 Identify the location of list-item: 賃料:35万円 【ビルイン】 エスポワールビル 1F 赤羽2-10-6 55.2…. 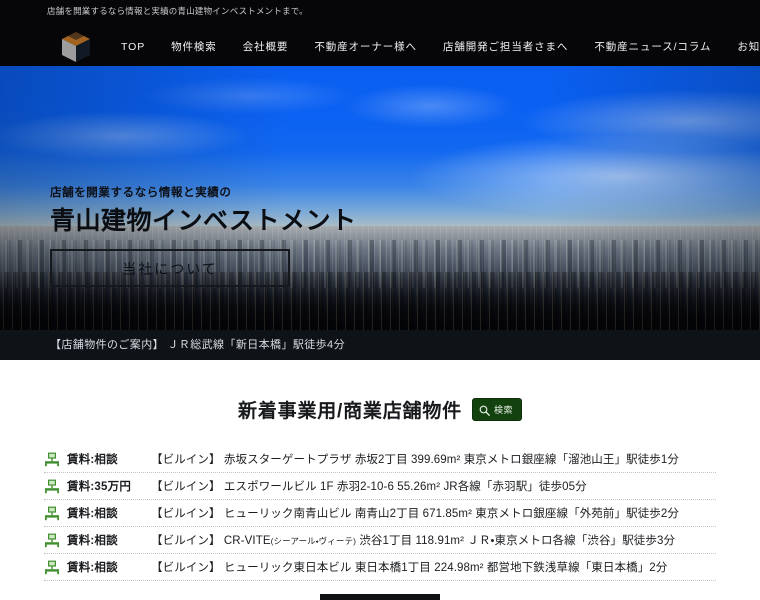
(380, 486).